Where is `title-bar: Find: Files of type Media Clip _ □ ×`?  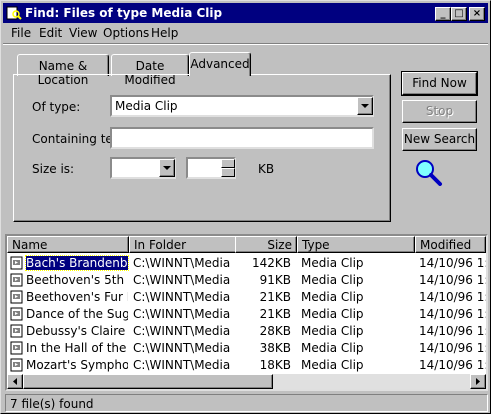
title-bar: Find: Files of type Media Clip _ □ × is located at coordinates (245, 13).